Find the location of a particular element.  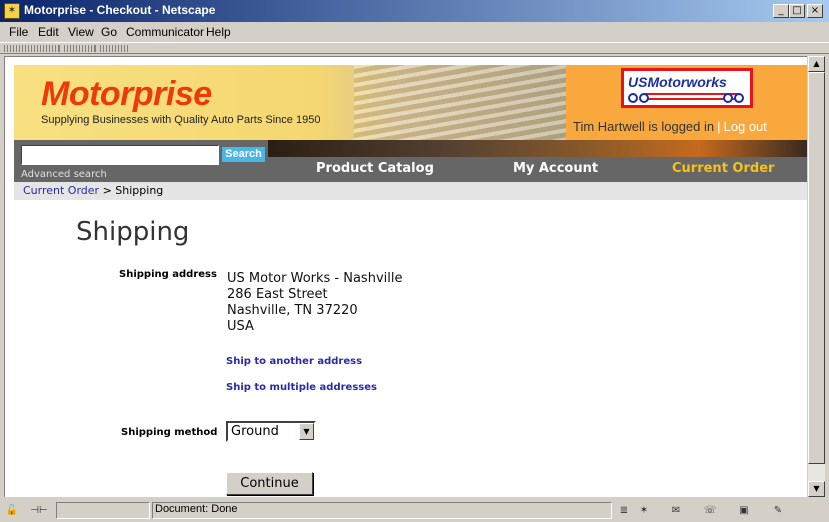

address-line: US Motor Works - Nashville is located at coordinates (315, 278).